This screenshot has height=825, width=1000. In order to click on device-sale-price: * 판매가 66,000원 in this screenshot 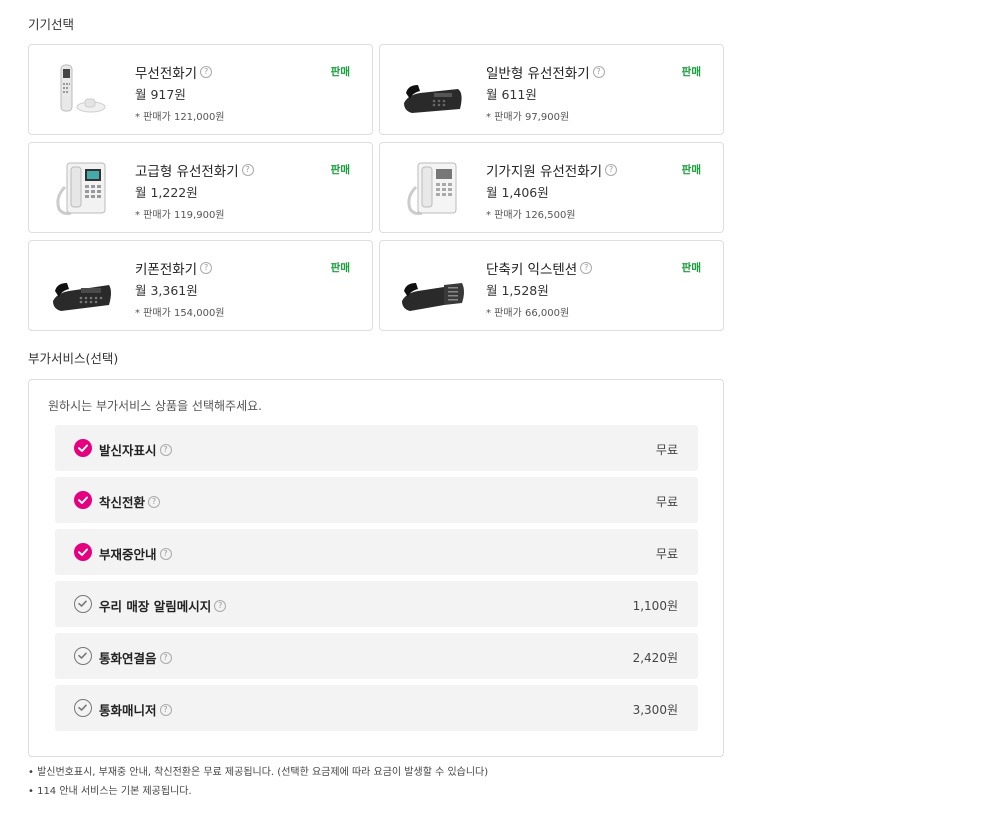, I will do `click(528, 313)`.